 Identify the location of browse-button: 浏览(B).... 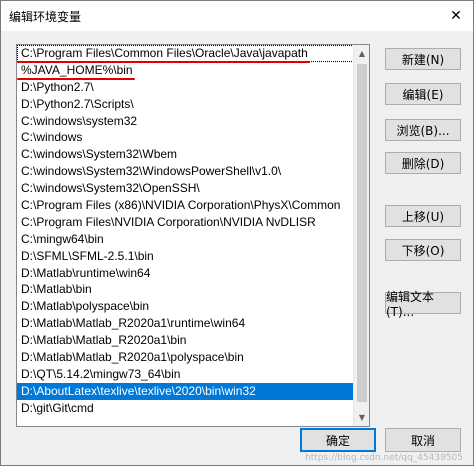
(423, 130).